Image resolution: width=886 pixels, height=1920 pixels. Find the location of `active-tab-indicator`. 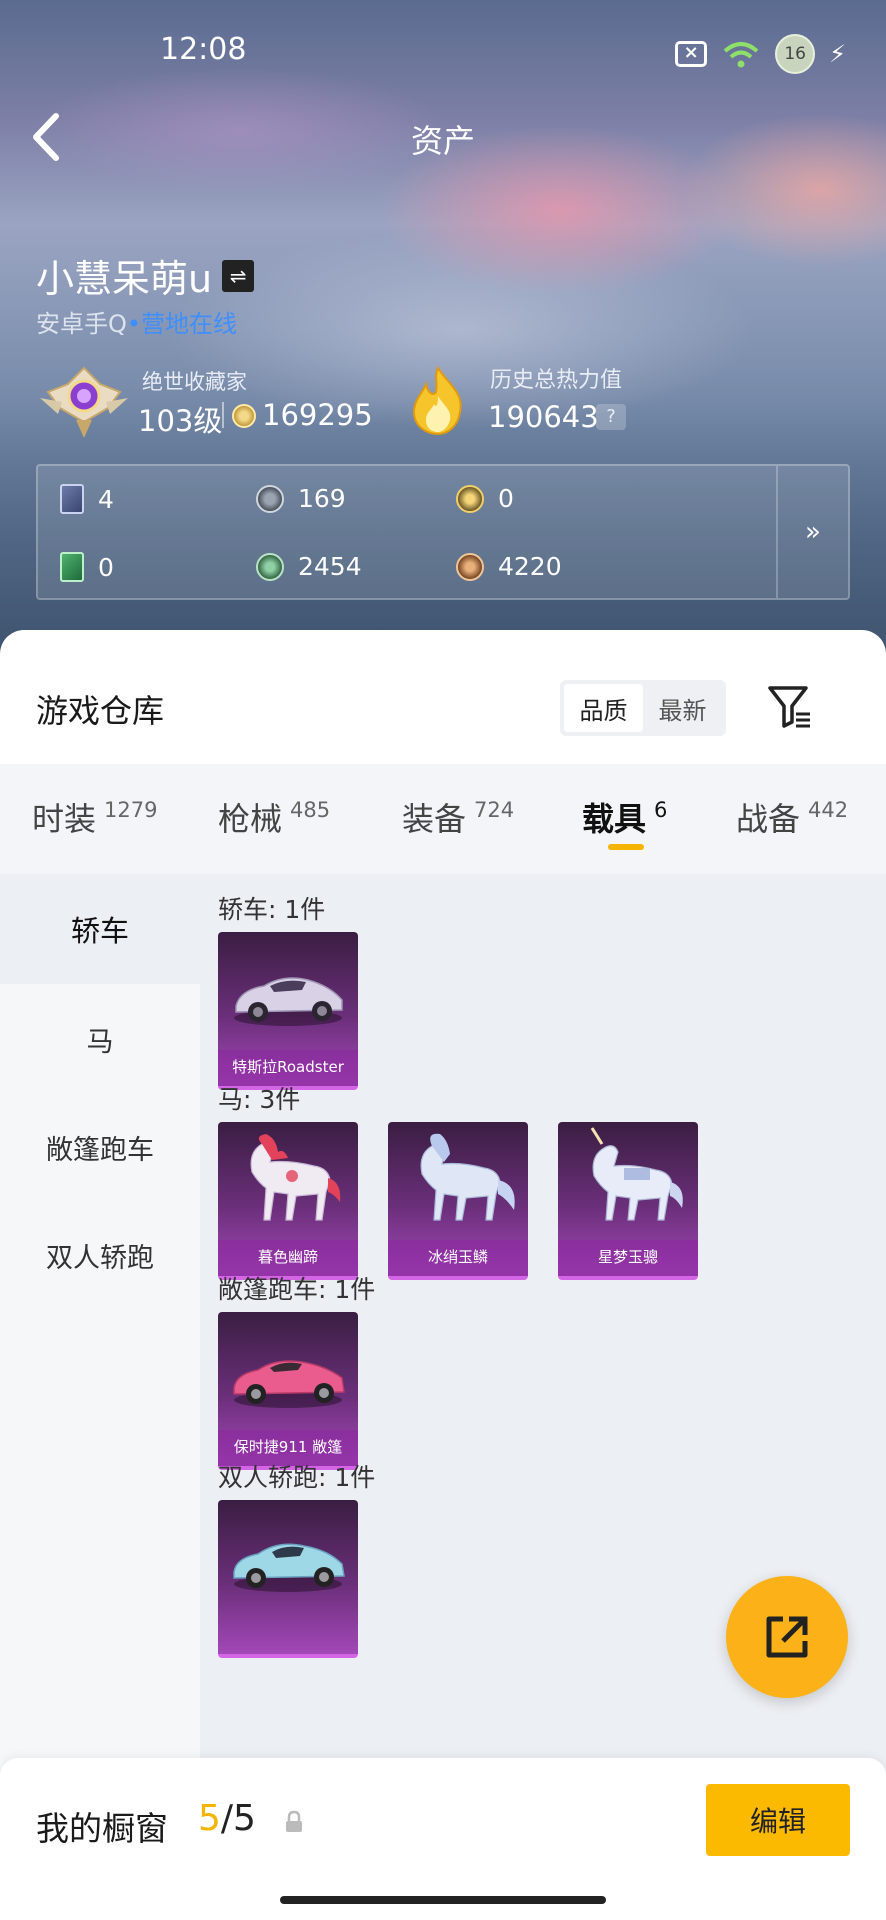

active-tab-indicator is located at coordinates (626, 847).